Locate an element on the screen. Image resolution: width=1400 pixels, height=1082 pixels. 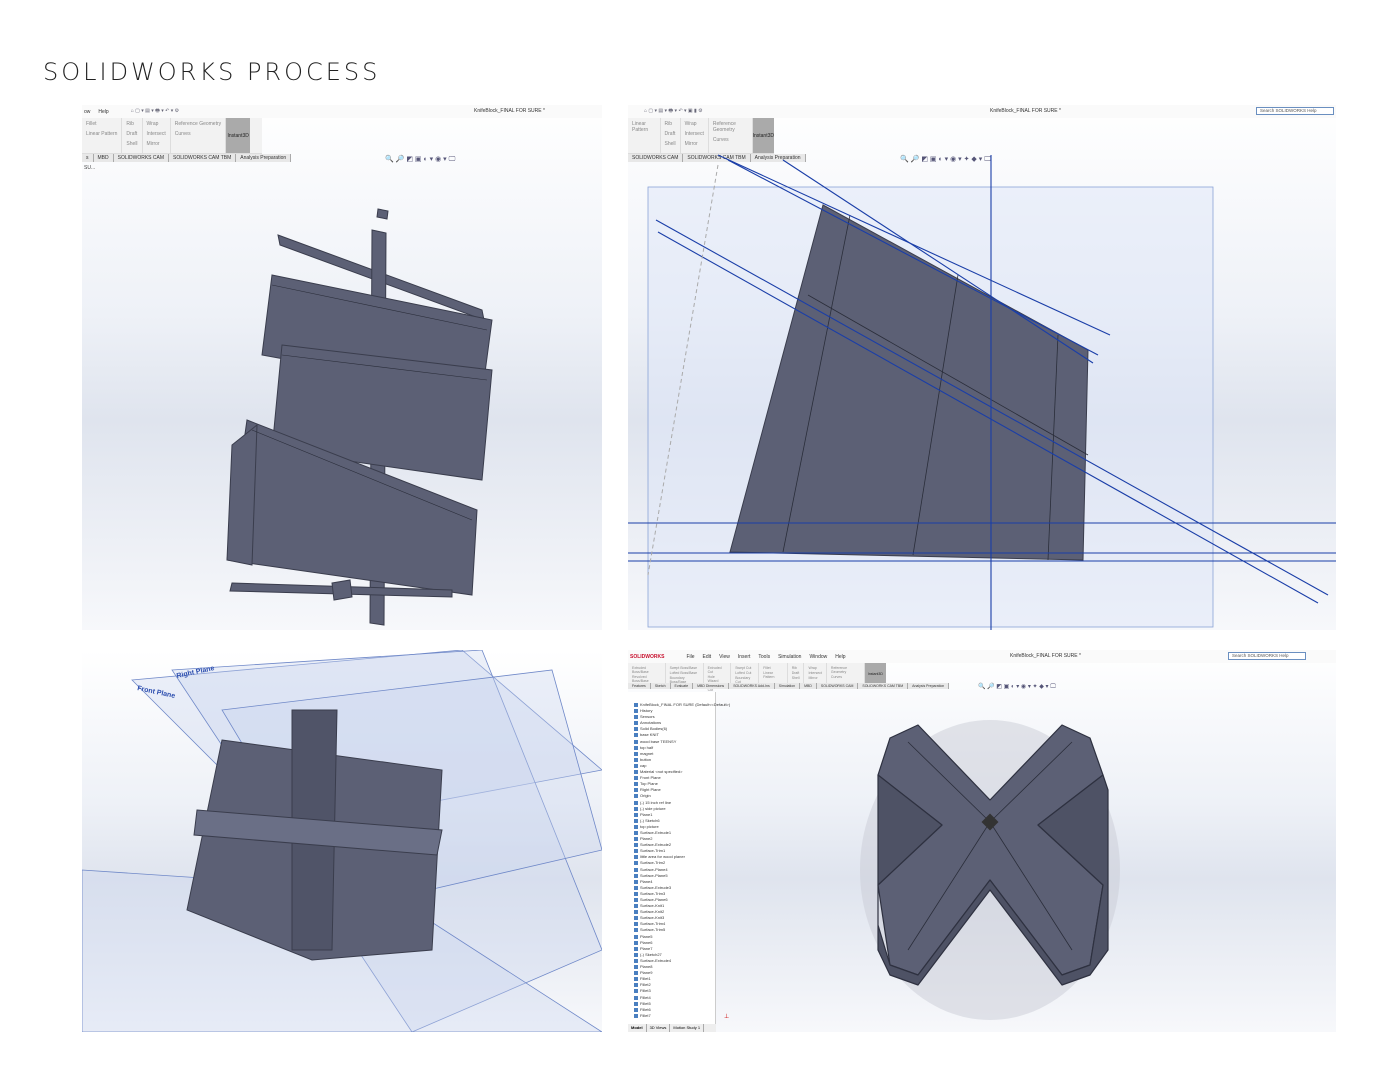
screenshot-reference-planes: Front Plane Right Plane is located at coordinates (342, 841).